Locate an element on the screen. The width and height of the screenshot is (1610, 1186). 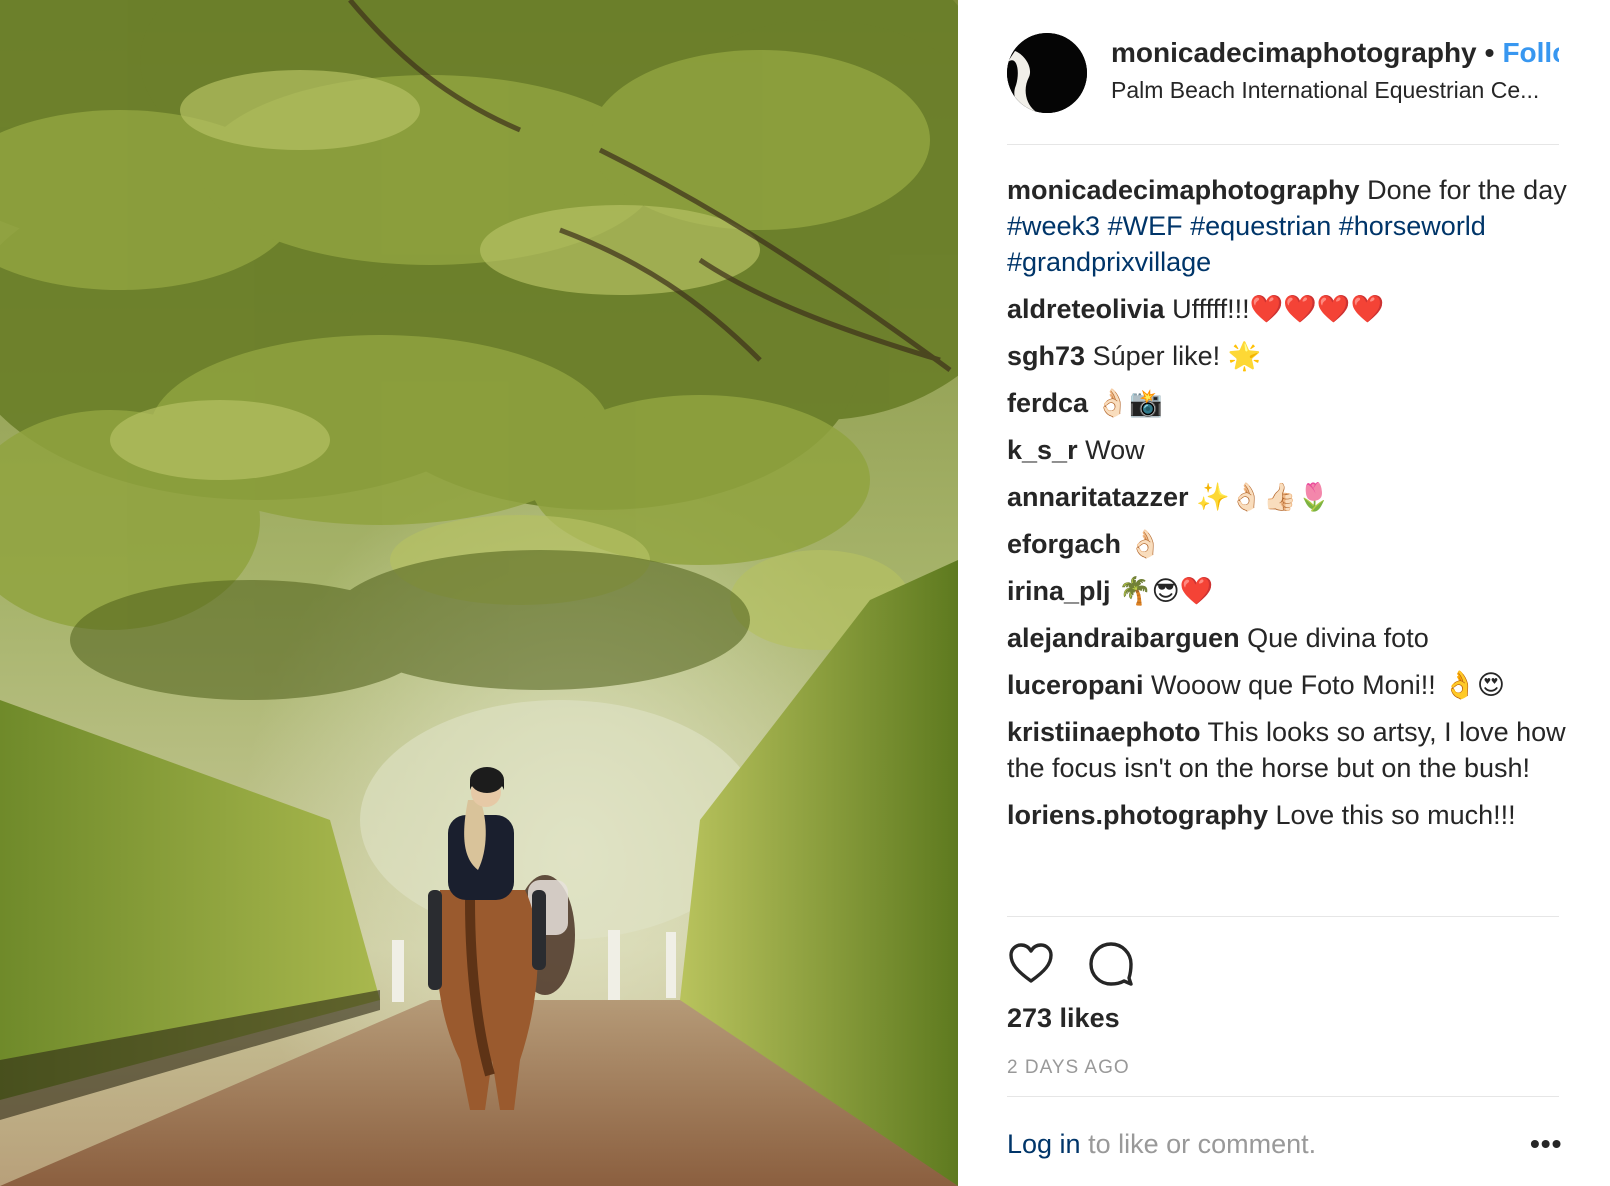
comment-text: 👌🏻📸 is located at coordinates (1129, 403).